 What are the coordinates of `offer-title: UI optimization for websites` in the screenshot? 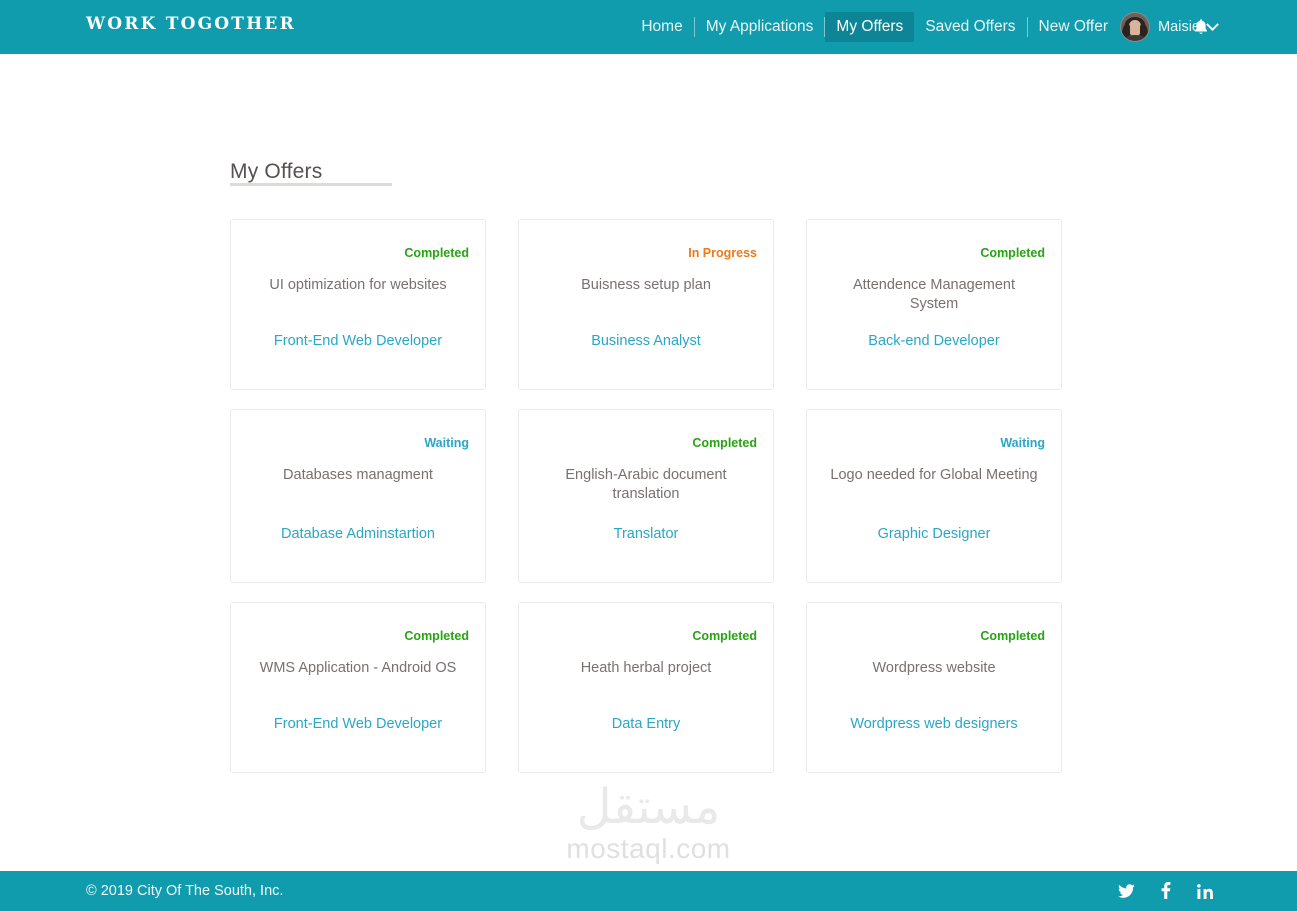 It's located at (358, 285).